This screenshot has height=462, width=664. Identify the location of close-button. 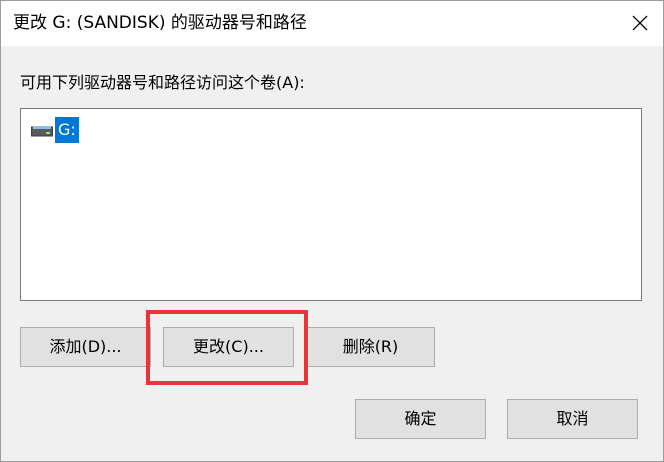
(640, 23).